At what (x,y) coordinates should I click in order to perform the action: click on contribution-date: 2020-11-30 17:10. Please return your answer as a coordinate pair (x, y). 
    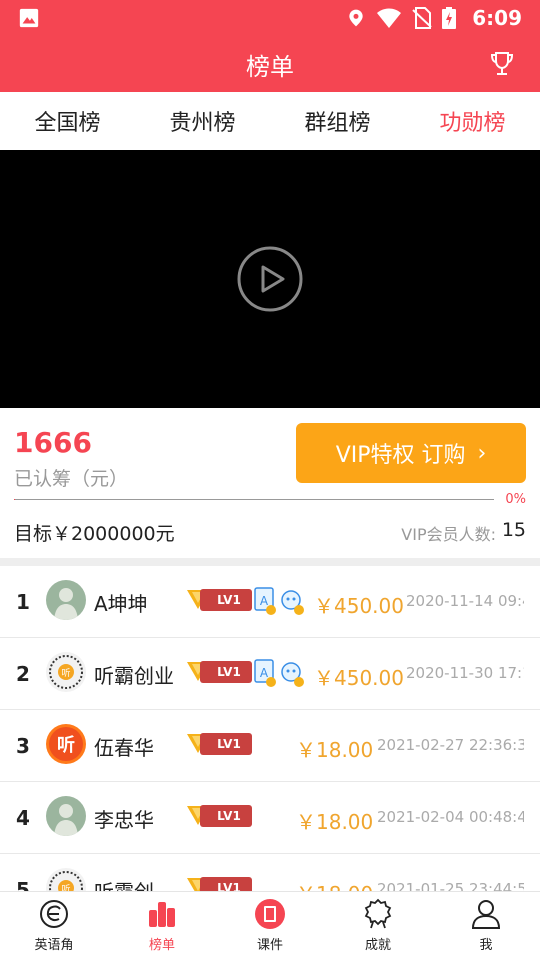
    Looking at the image, I should click on (465, 673).